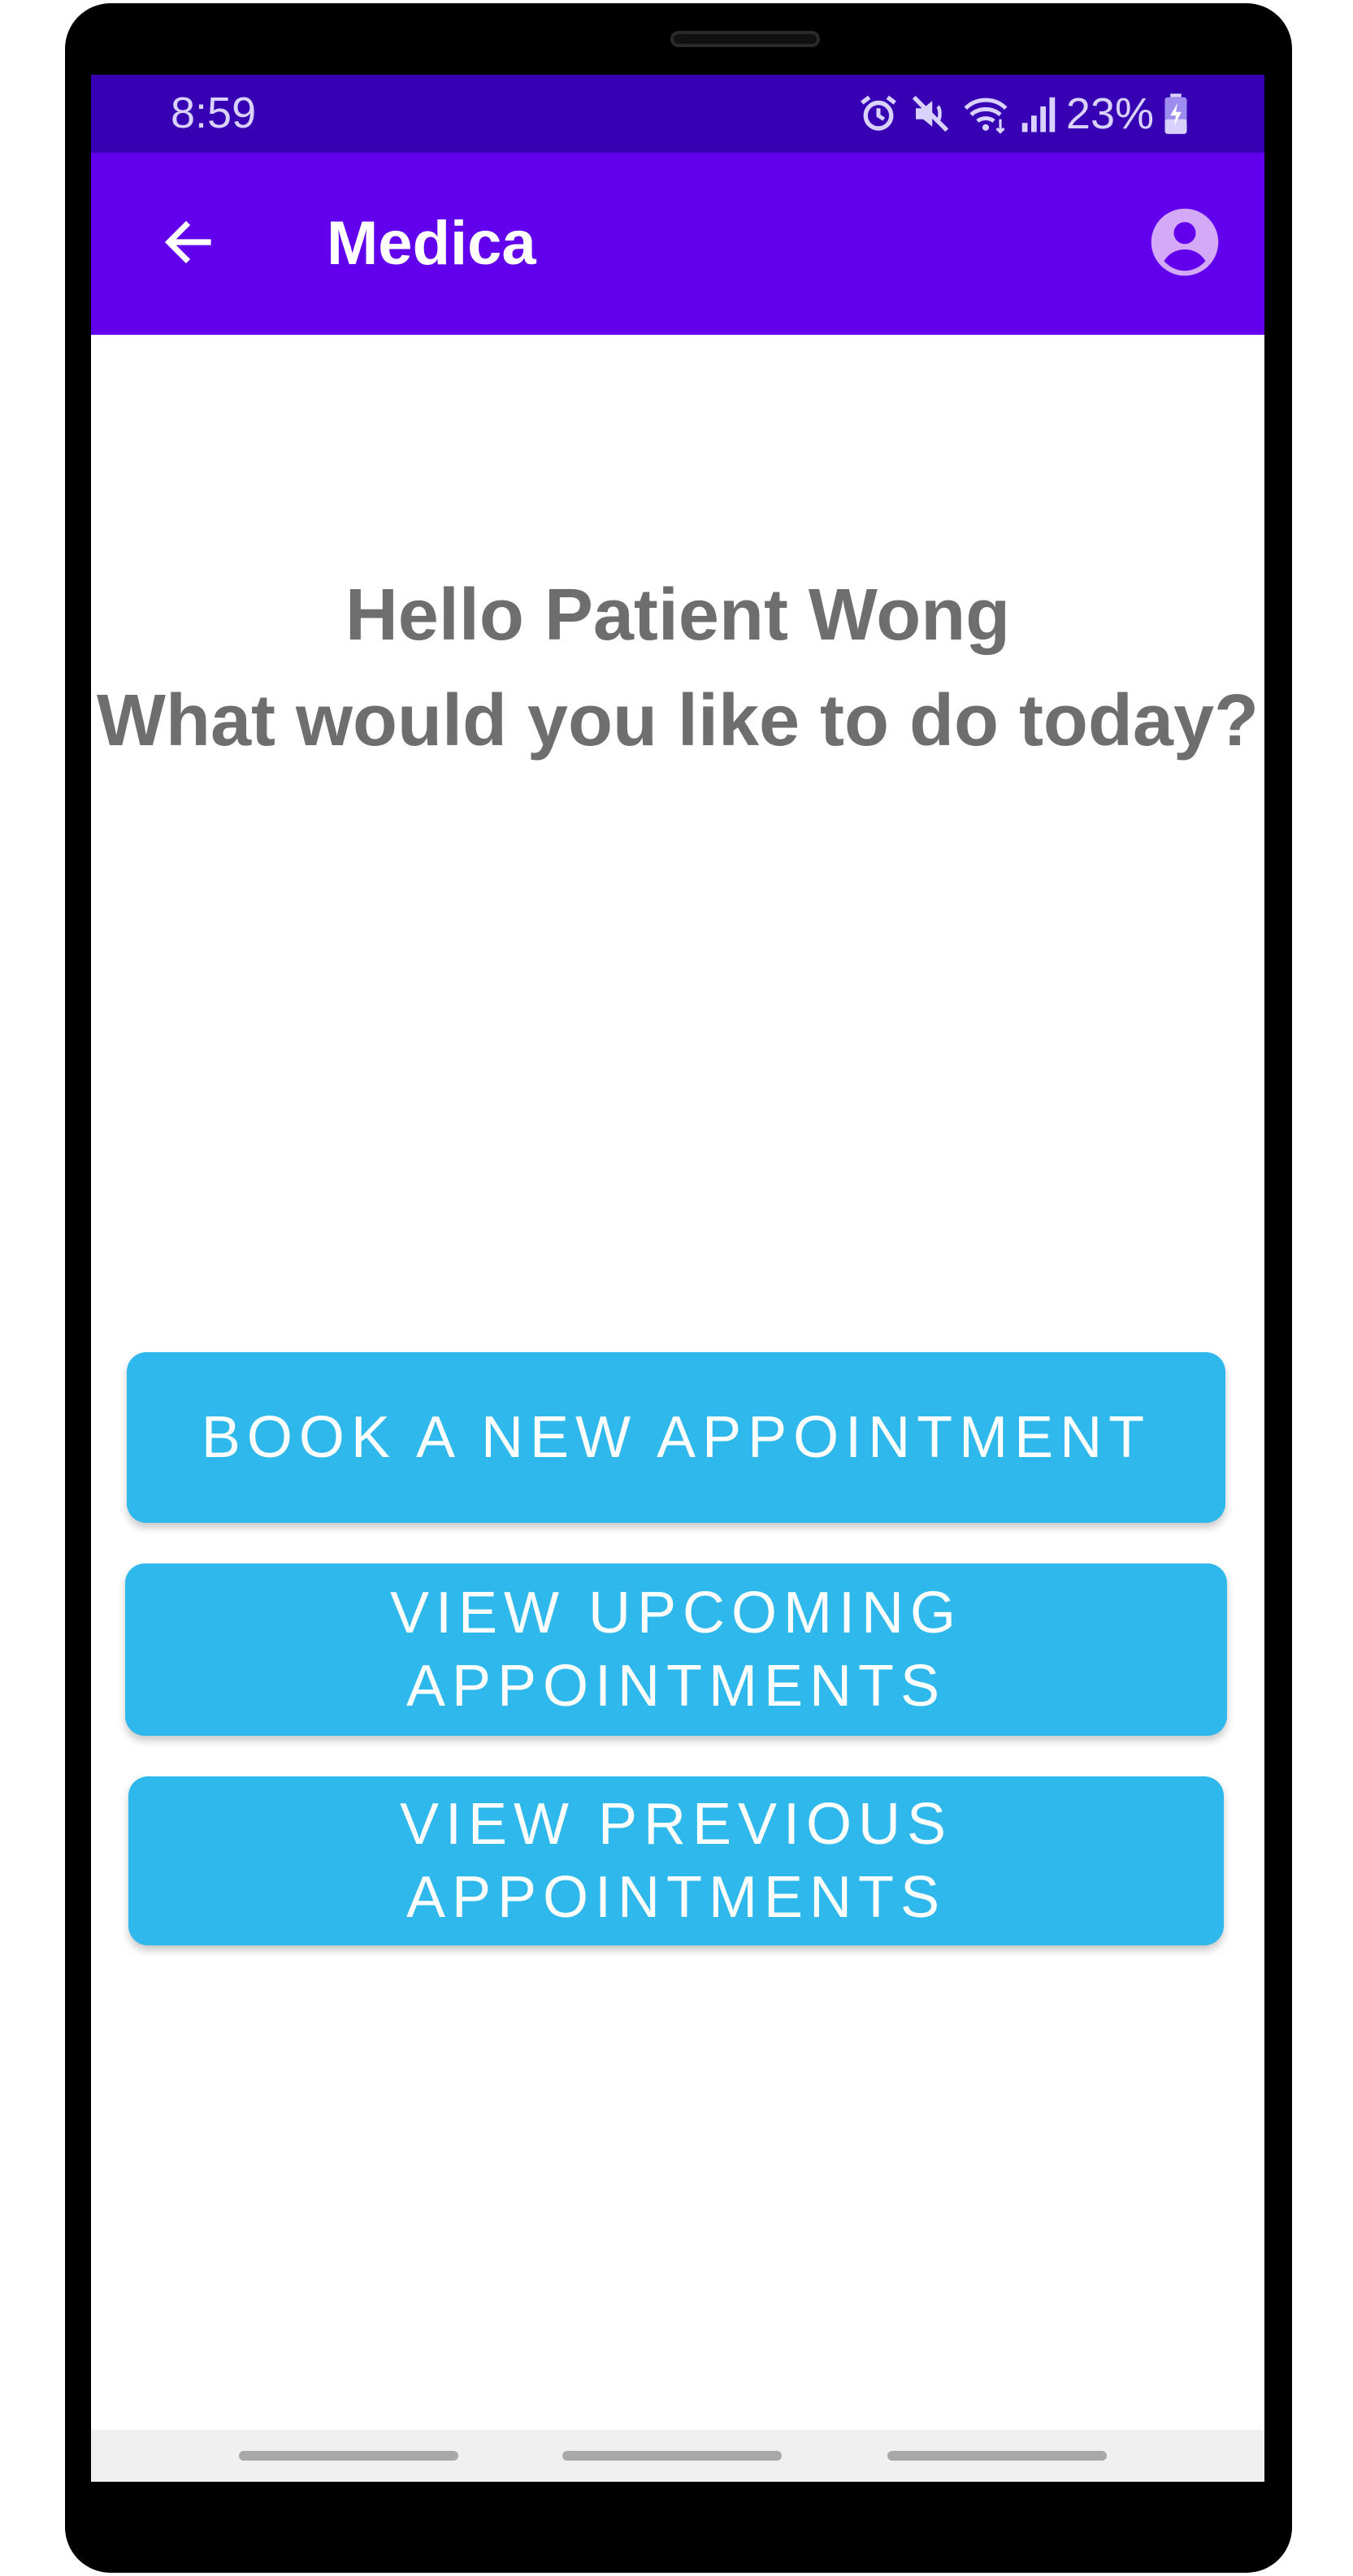 This screenshot has height=2576, width=1353. What do you see at coordinates (931, 114) in the screenshot?
I see `mute-icon` at bounding box center [931, 114].